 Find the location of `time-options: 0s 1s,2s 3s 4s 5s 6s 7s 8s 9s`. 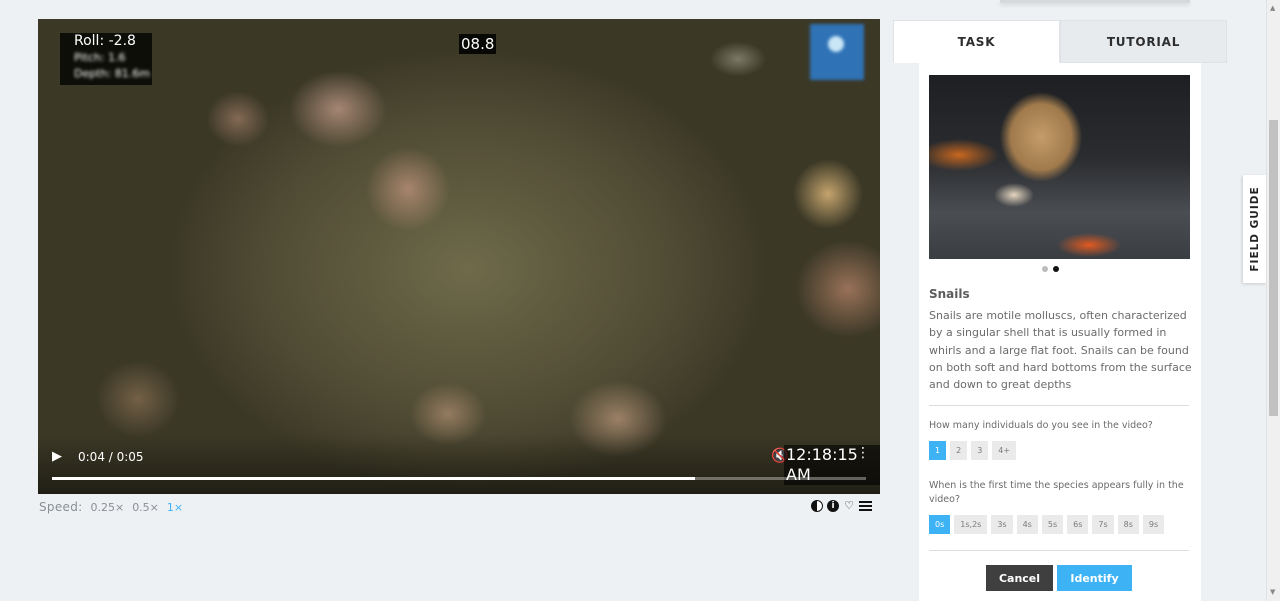

time-options: 0s 1s,2s 3s 4s 5s 6s 7s 8s 9s is located at coordinates (1047, 524).